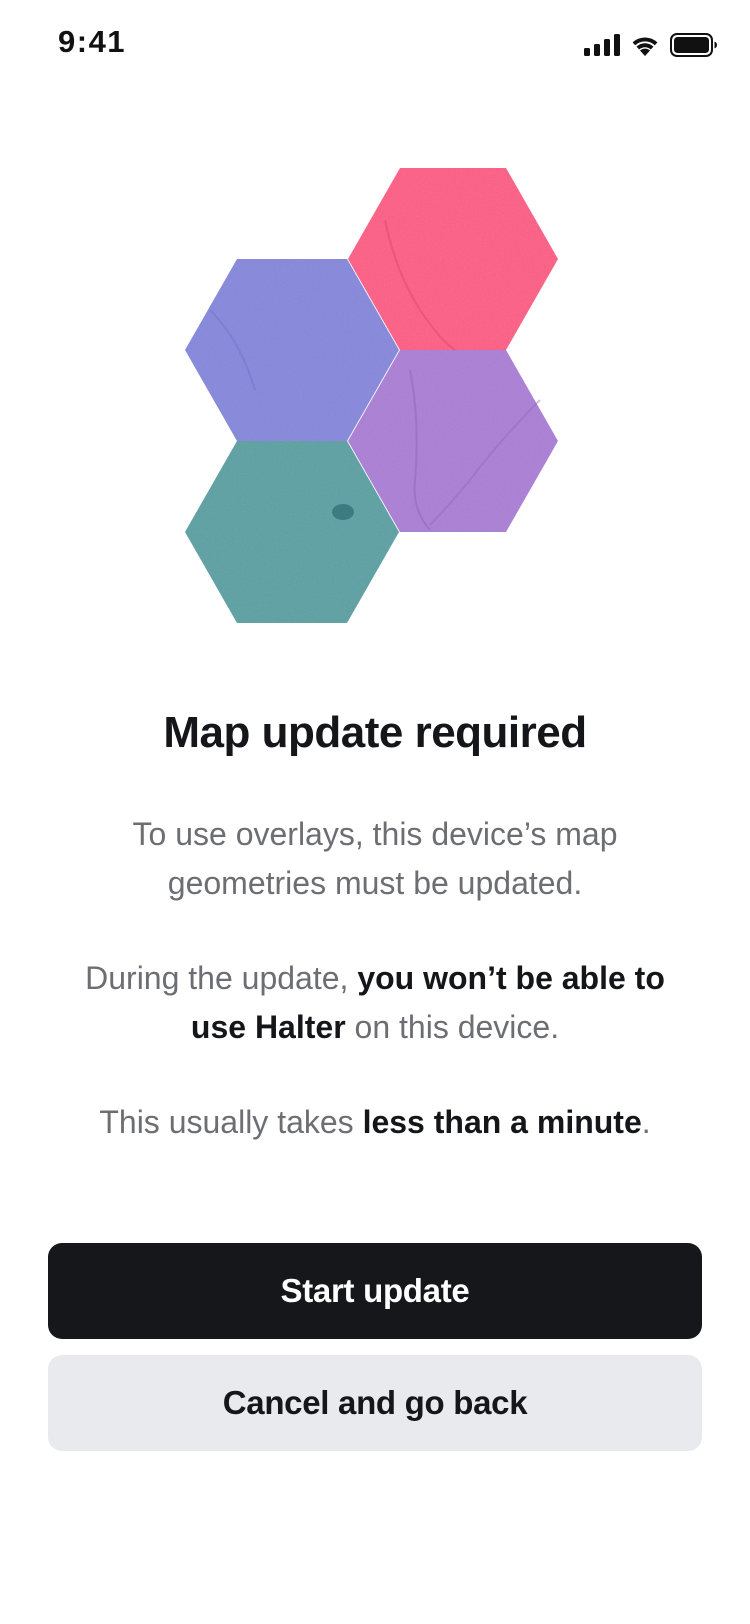 The height and width of the screenshot is (1624, 750). What do you see at coordinates (375, 732) in the screenshot?
I see `page-title: Map update required` at bounding box center [375, 732].